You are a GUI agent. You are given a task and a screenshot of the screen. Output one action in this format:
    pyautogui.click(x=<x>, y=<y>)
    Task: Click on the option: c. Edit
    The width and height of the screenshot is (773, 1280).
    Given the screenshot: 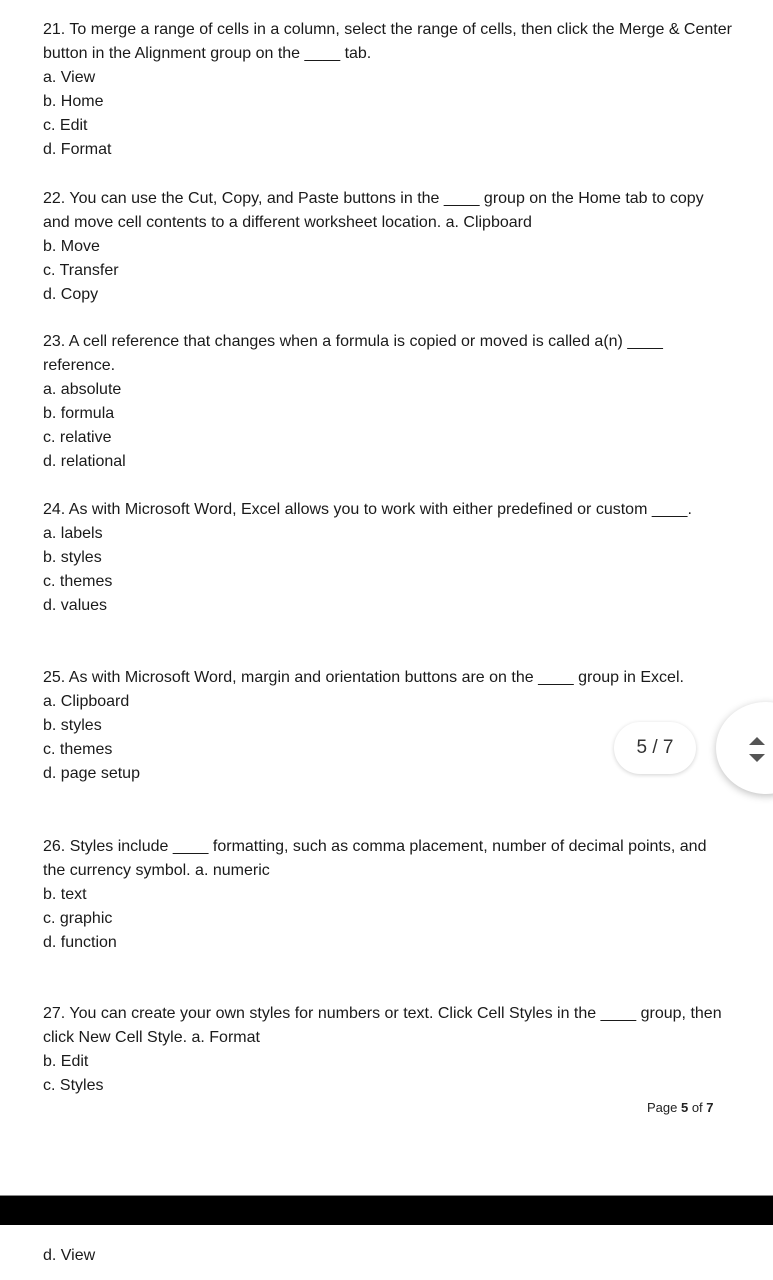 What is the action you would take?
    pyautogui.click(x=65, y=125)
    